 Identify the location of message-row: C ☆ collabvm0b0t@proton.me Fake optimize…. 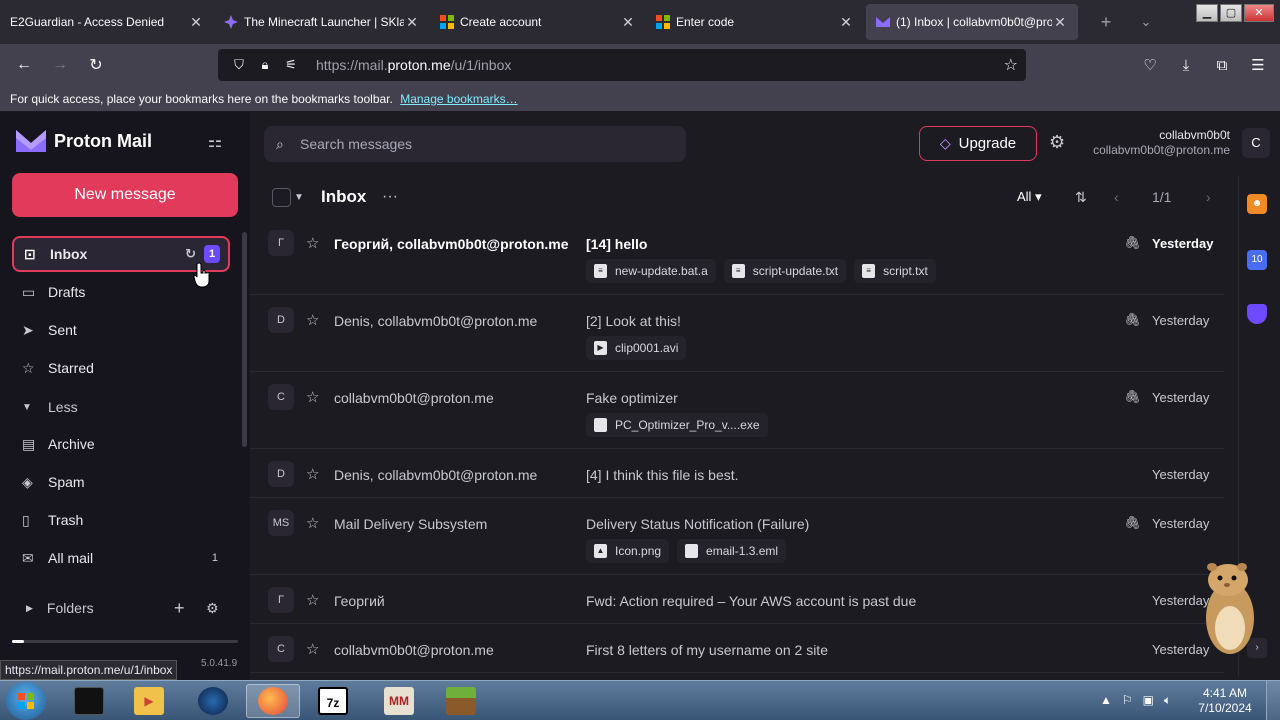
(737, 410).